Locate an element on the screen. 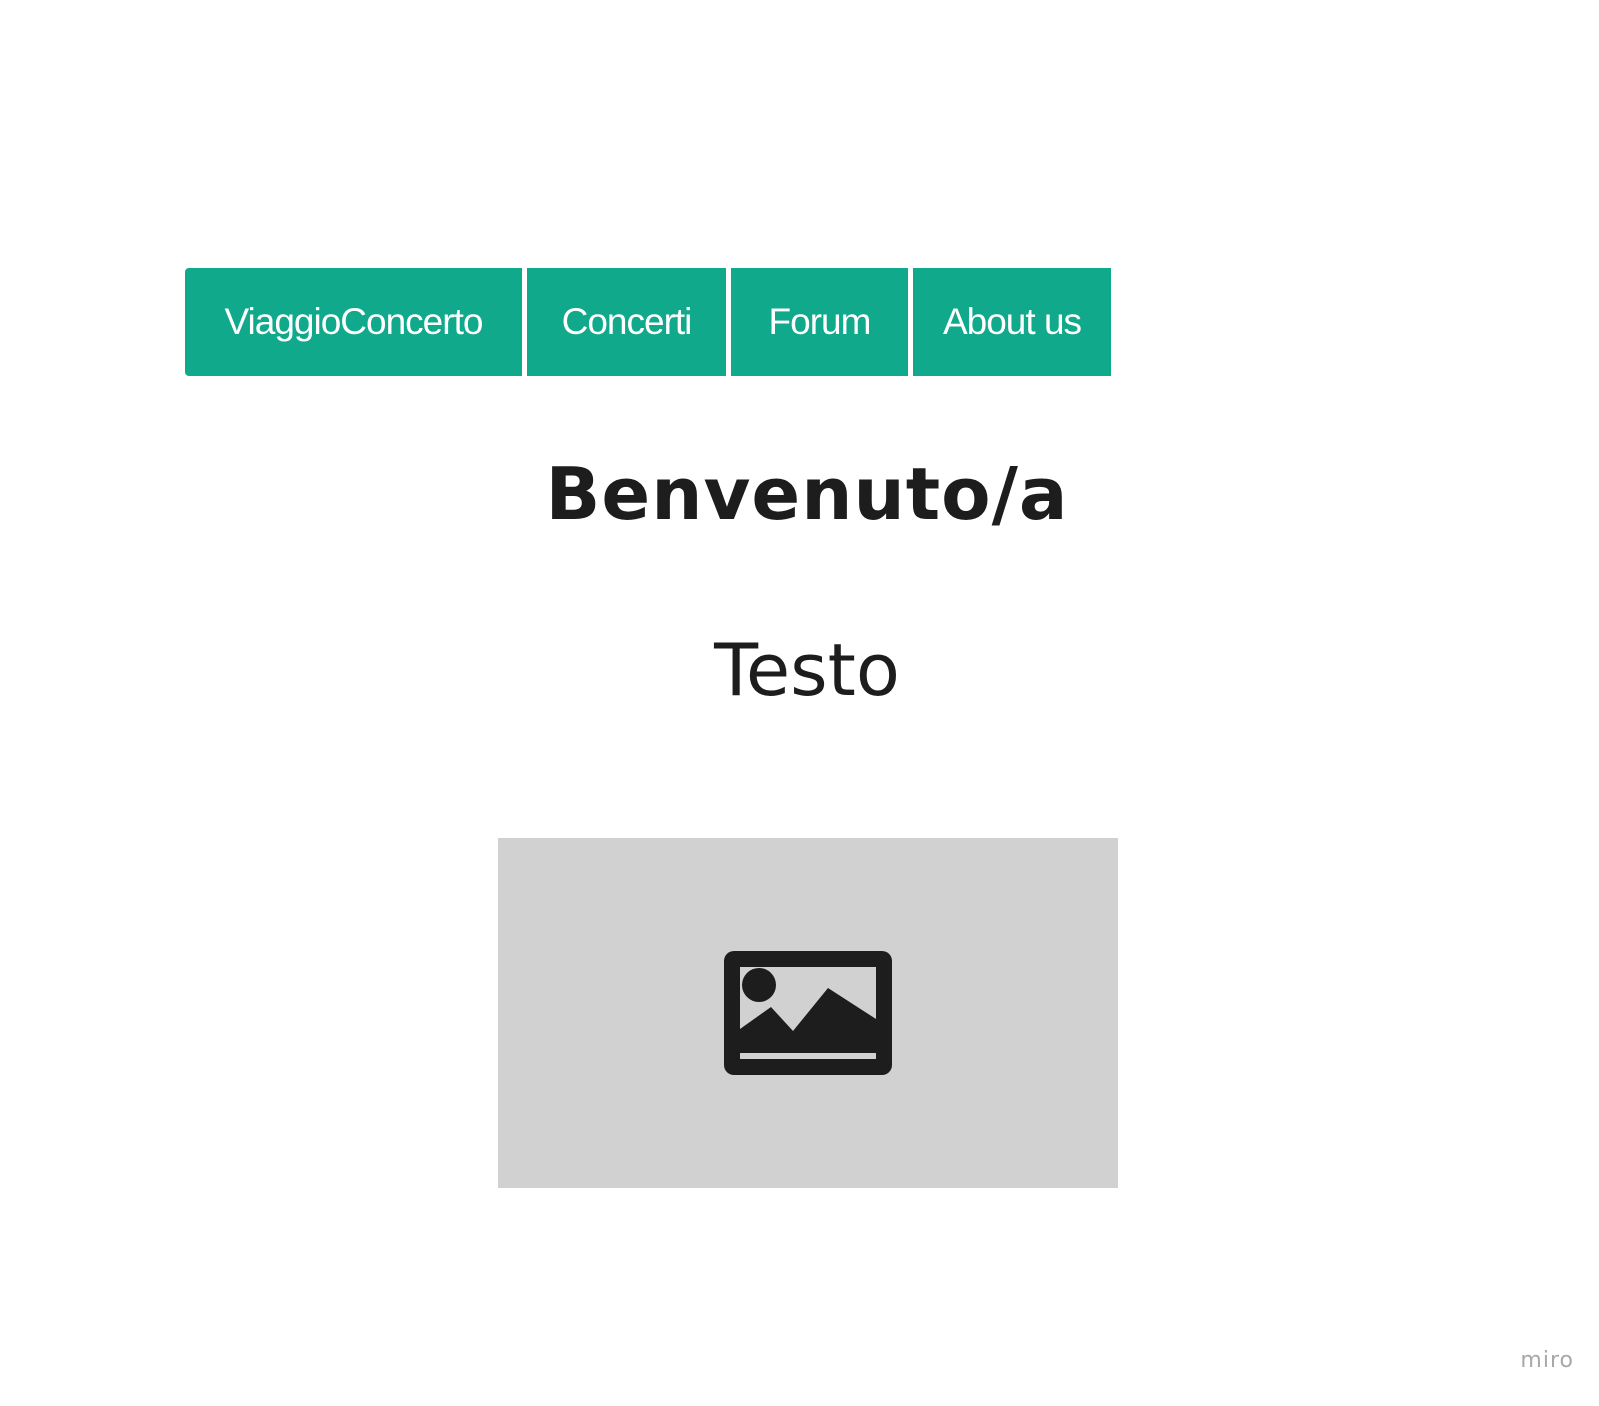 The image size is (1599, 1406). nav-item-concerti: Concerti is located at coordinates (626, 322).